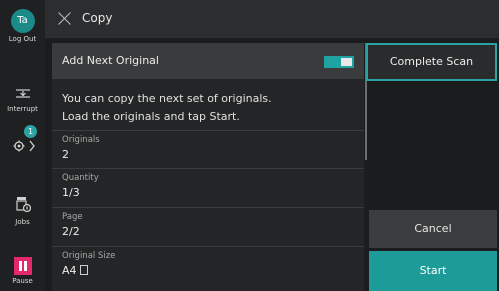  Describe the element at coordinates (431, 62) in the screenshot. I see `complete-scan-button: Complete Scan` at that location.